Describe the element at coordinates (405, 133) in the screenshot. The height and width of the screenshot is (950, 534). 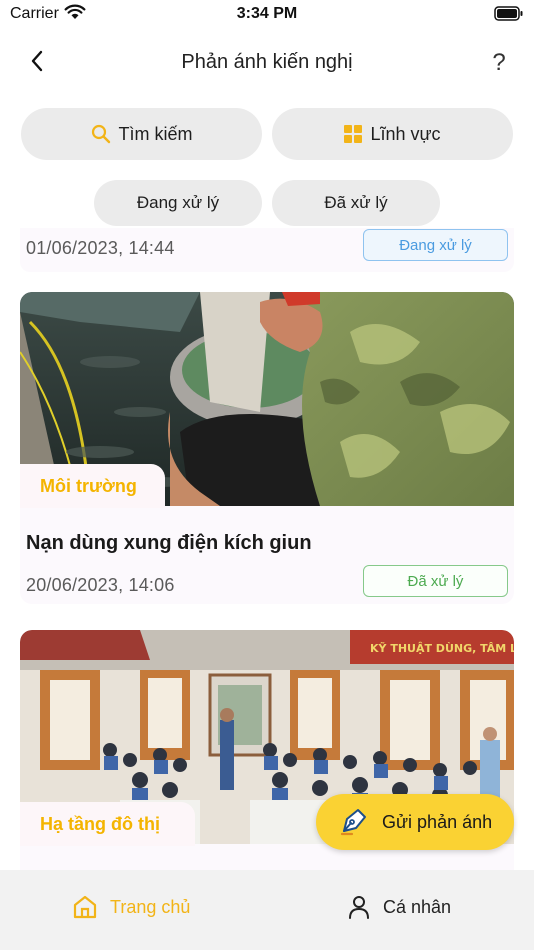
I see `field-filter-label: Lĩnh vực` at that location.